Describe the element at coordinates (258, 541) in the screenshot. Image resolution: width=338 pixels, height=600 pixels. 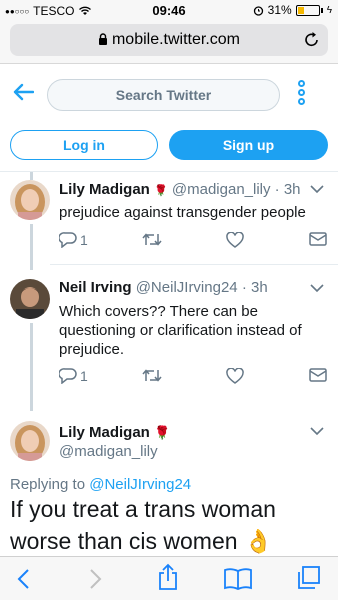
I see `ok-hand-emoji: 👌` at that location.